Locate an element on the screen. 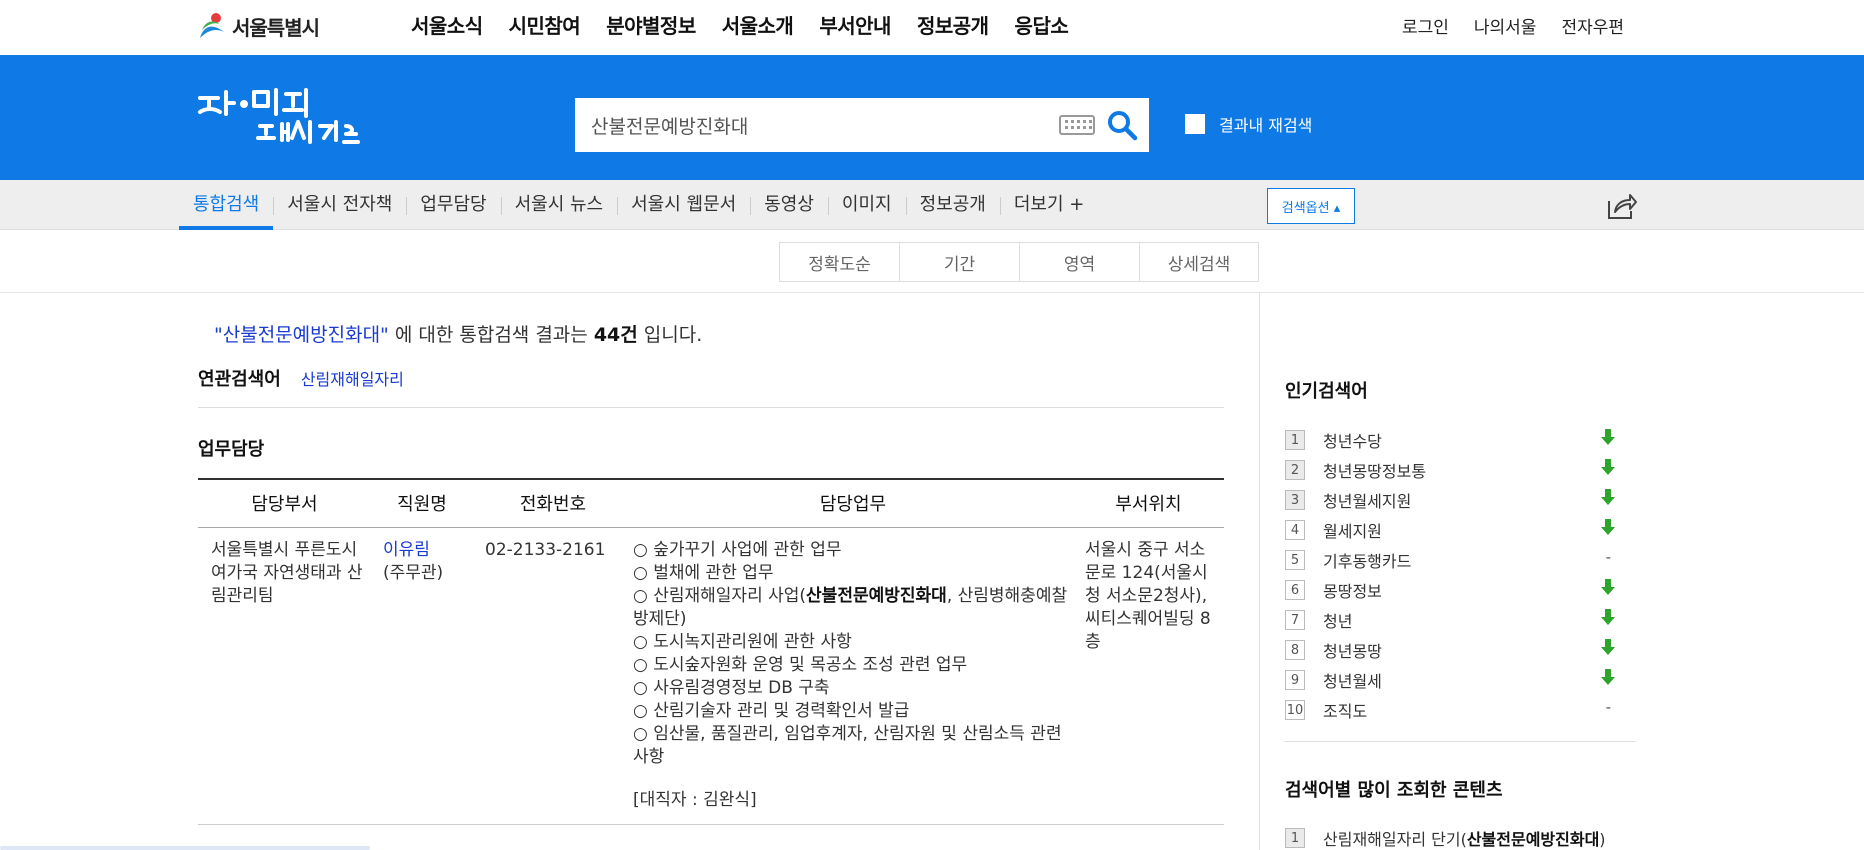 This screenshot has width=1864, height=850. hot-content-item: 1 산림재해일자리 단기(산불전문예방진화대) is located at coordinates (1445, 838).